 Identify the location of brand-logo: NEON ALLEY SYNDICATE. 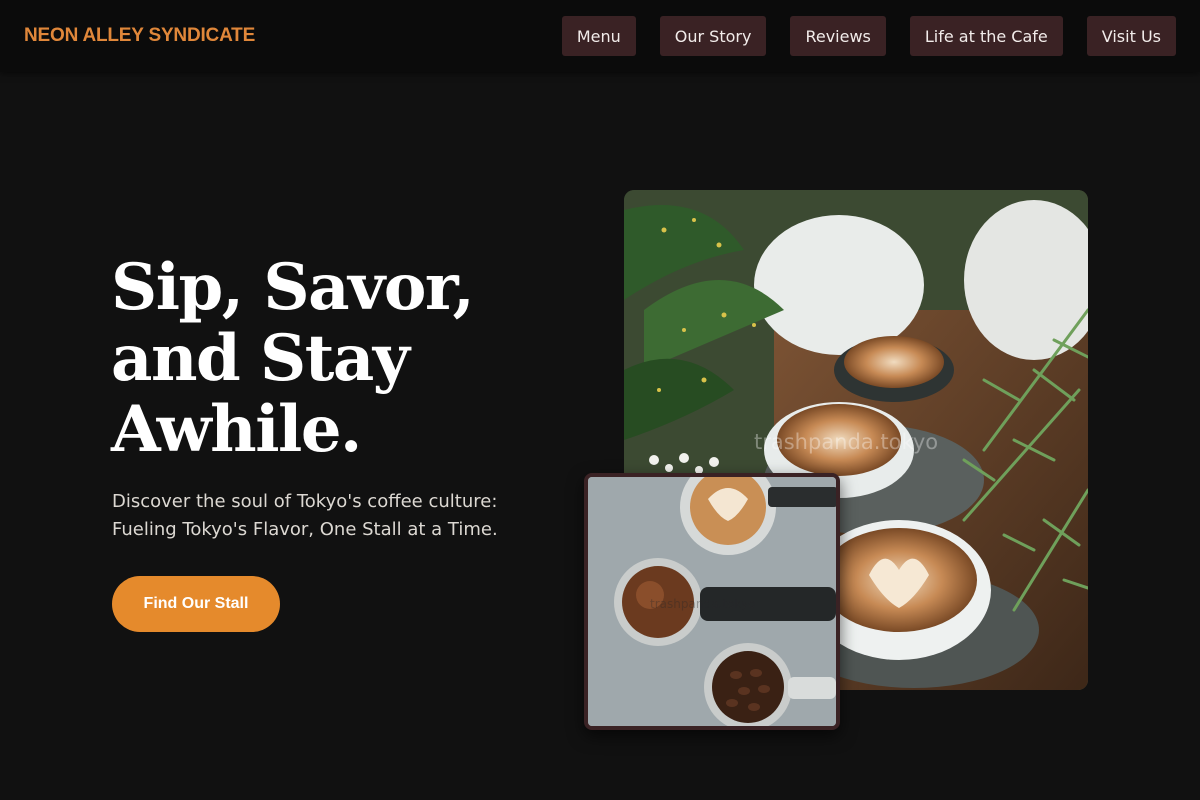
(139, 36).